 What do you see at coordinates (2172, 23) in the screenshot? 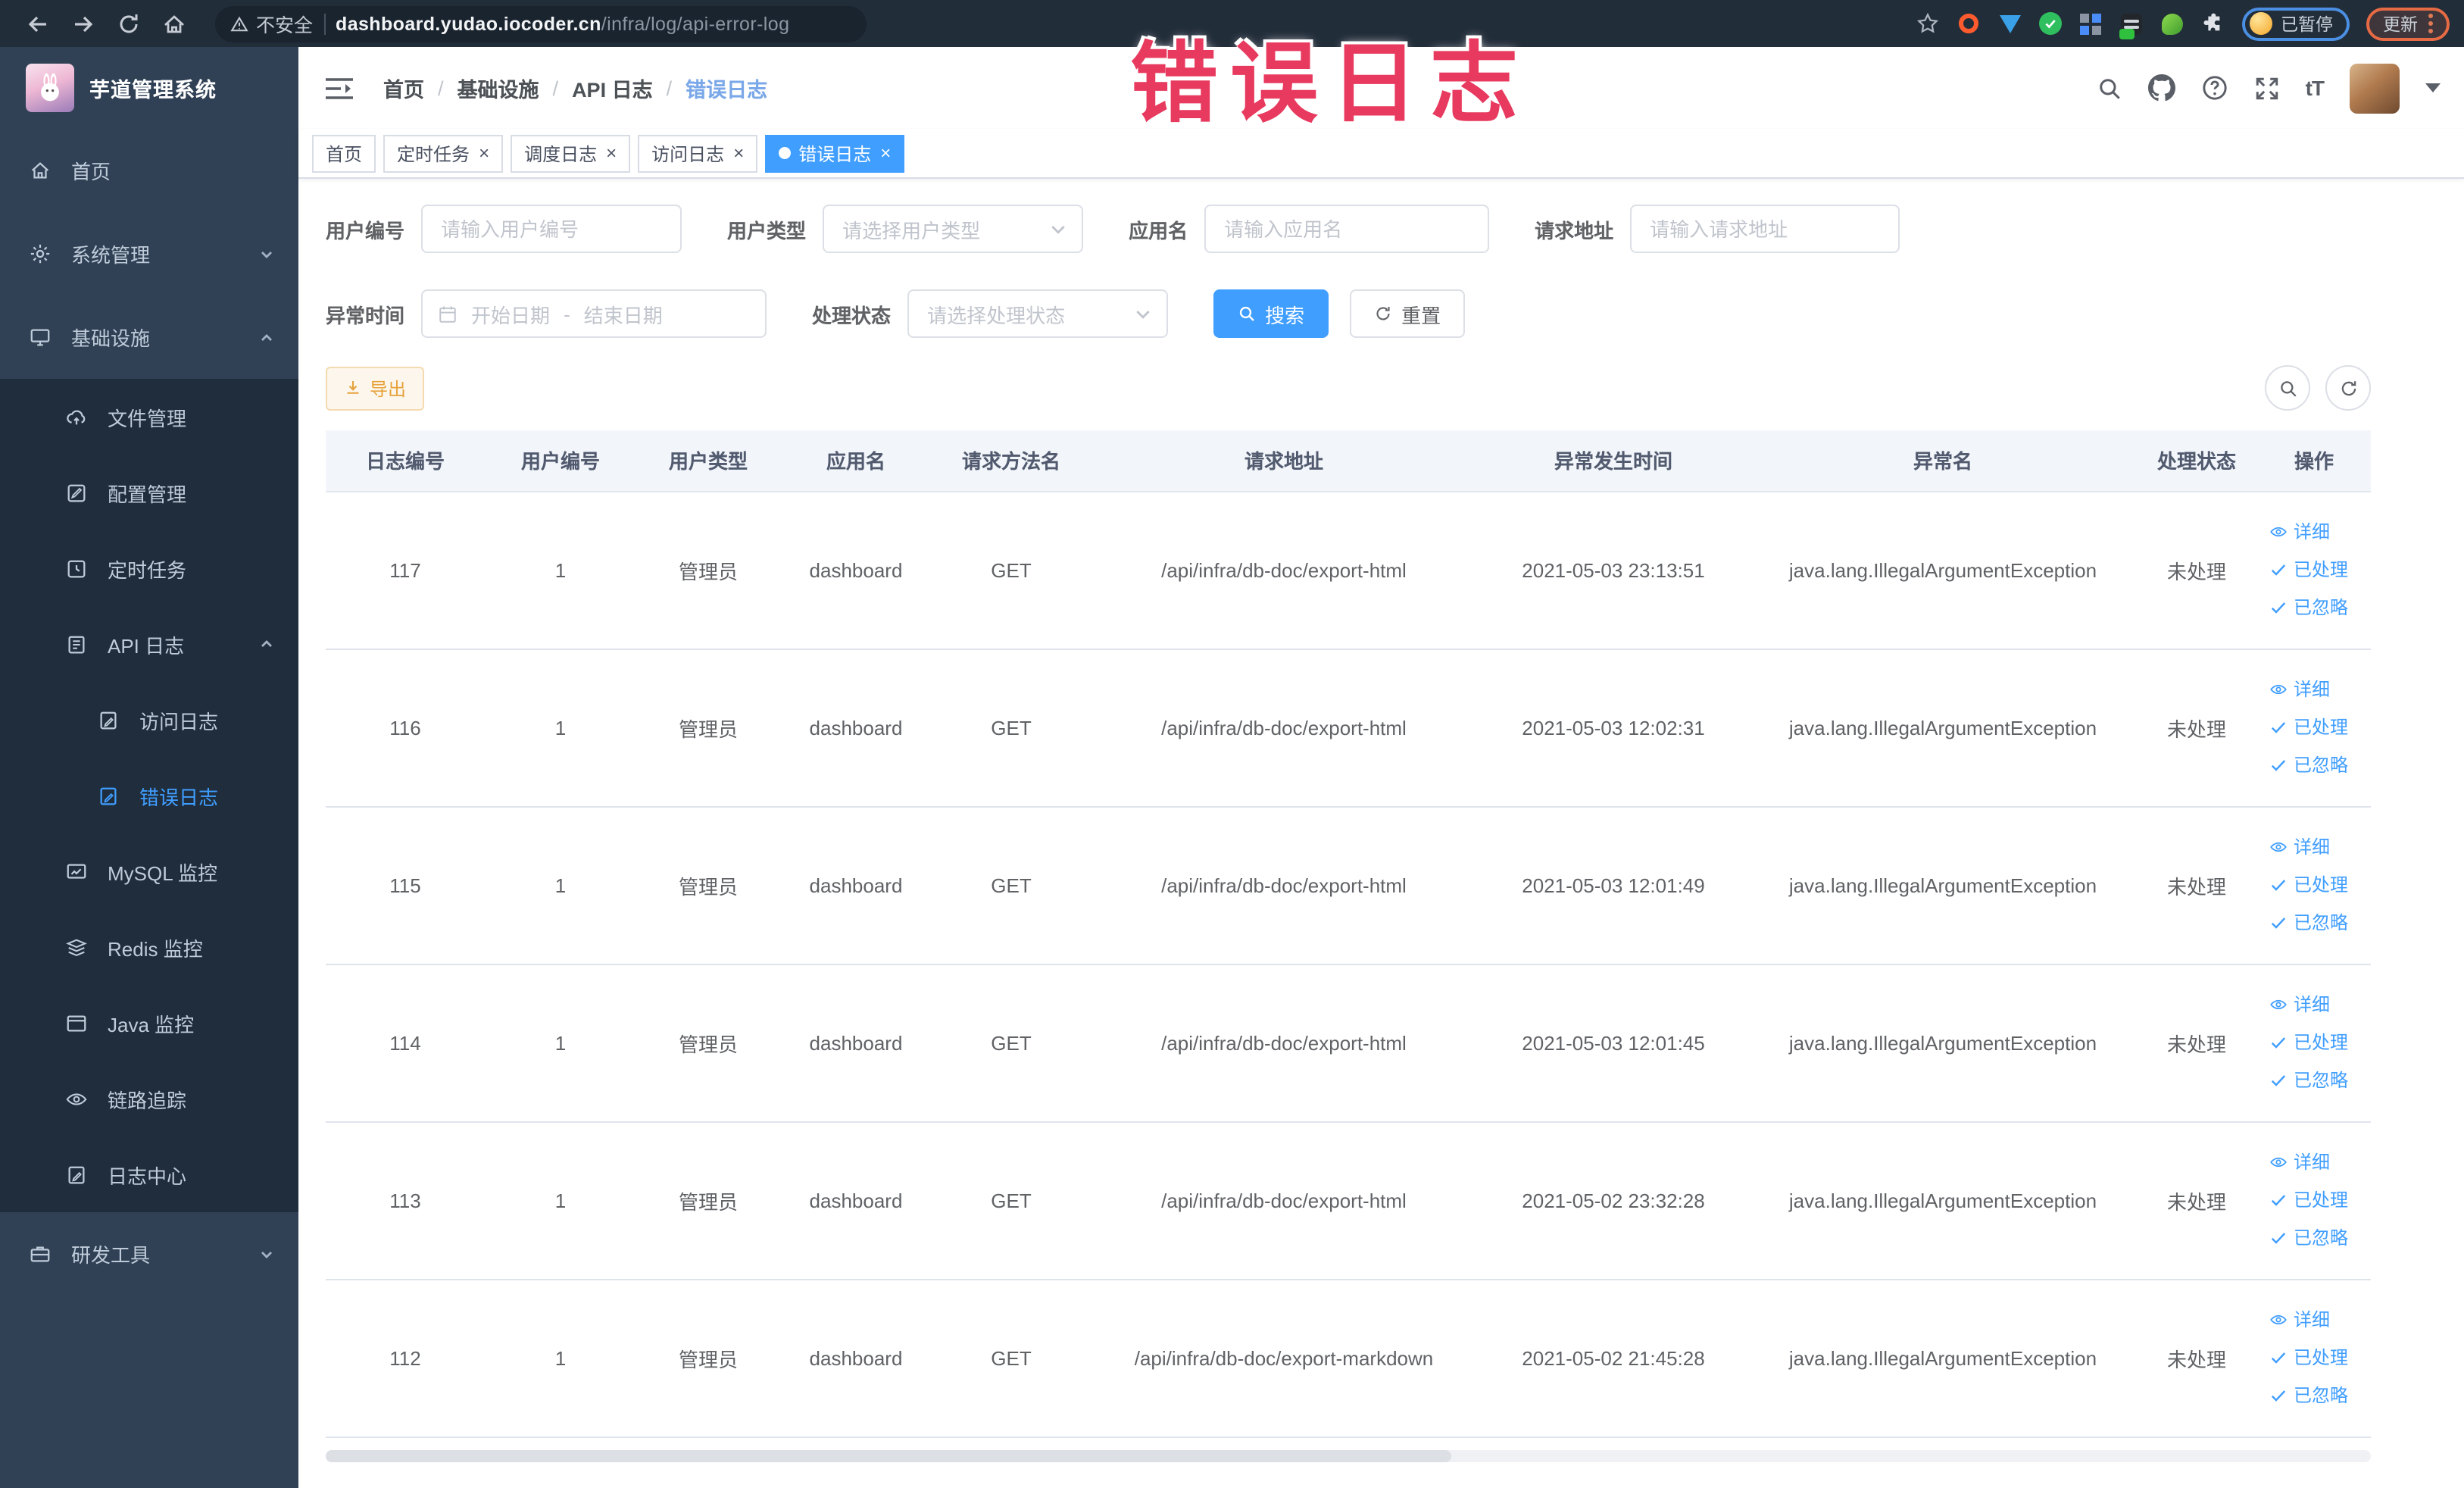
I see `extension-leaf-icon` at bounding box center [2172, 23].